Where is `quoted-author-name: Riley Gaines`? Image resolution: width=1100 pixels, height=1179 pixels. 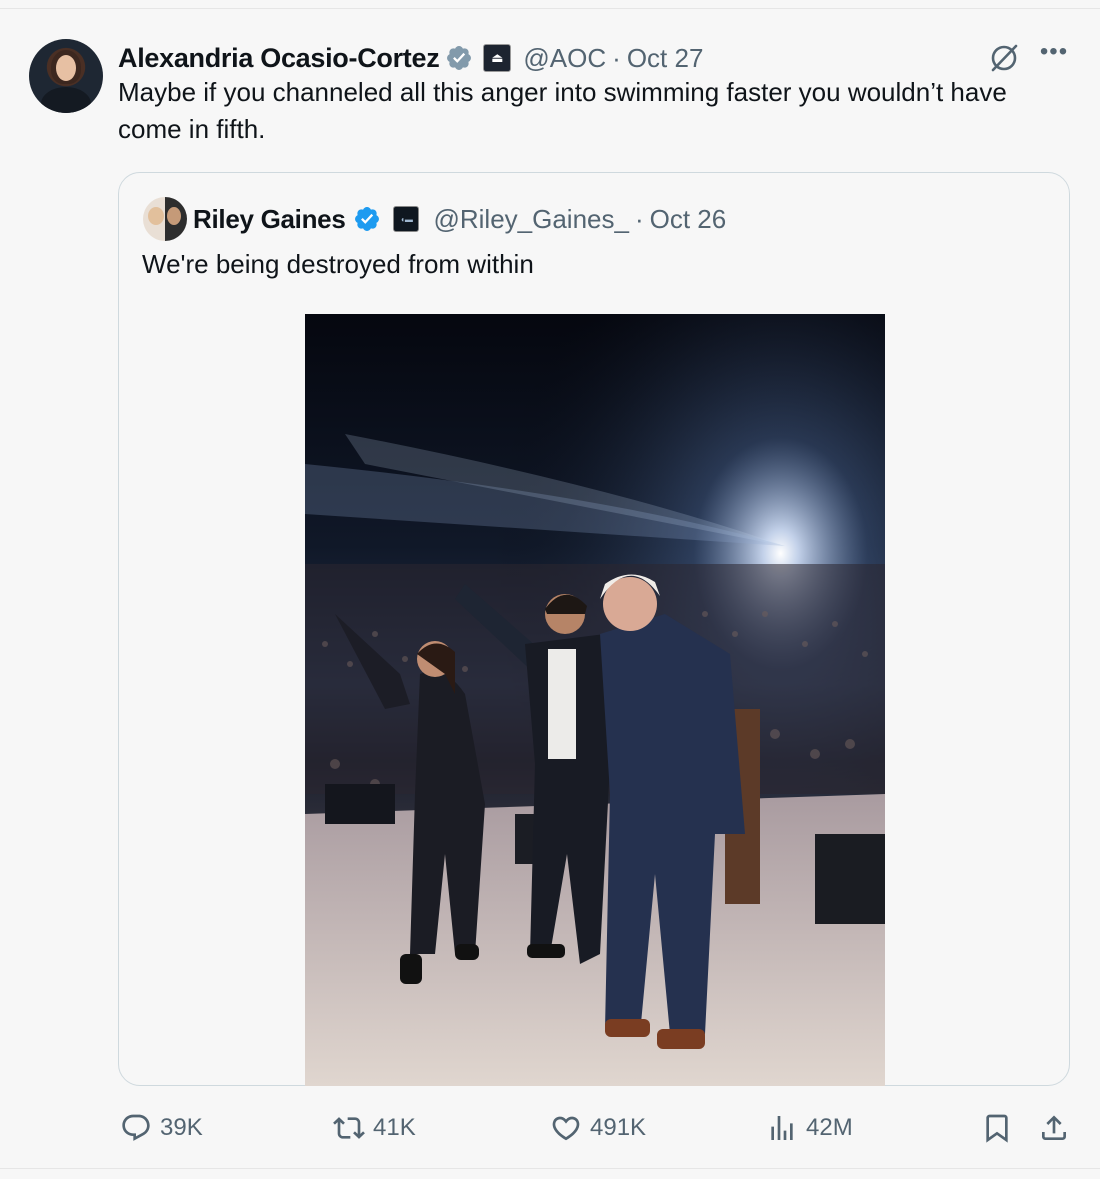
quoted-author-name: Riley Gaines is located at coordinates (269, 219).